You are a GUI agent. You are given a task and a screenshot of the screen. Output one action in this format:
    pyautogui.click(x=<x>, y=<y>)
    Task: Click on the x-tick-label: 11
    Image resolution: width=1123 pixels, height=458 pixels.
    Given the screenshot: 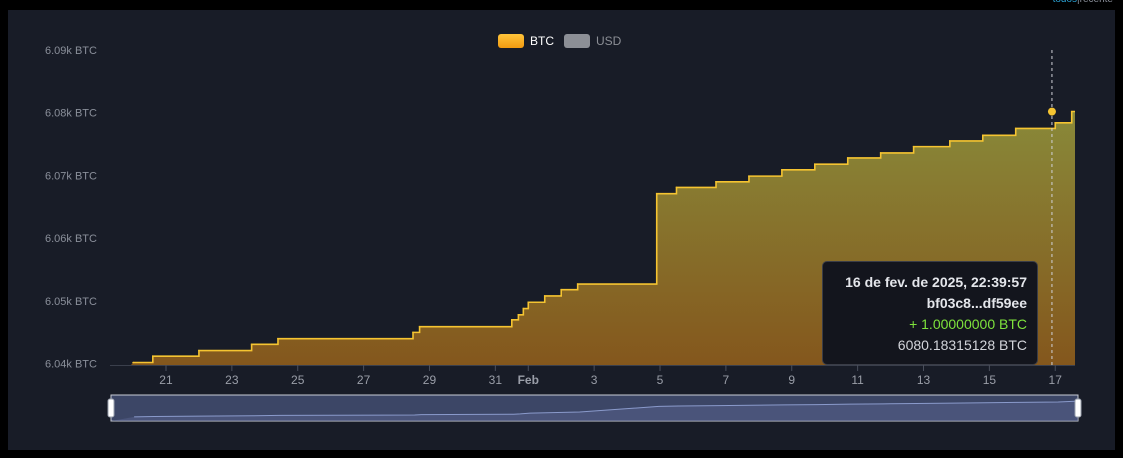 What is the action you would take?
    pyautogui.click(x=857, y=380)
    